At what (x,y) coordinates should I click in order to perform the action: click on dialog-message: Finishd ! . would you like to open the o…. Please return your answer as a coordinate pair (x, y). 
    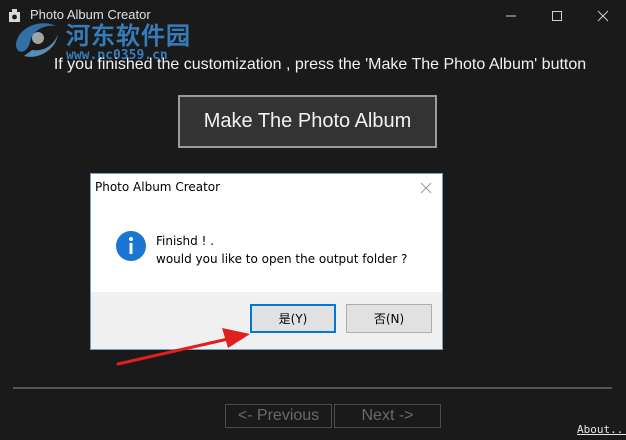
    Looking at the image, I should click on (281, 250).